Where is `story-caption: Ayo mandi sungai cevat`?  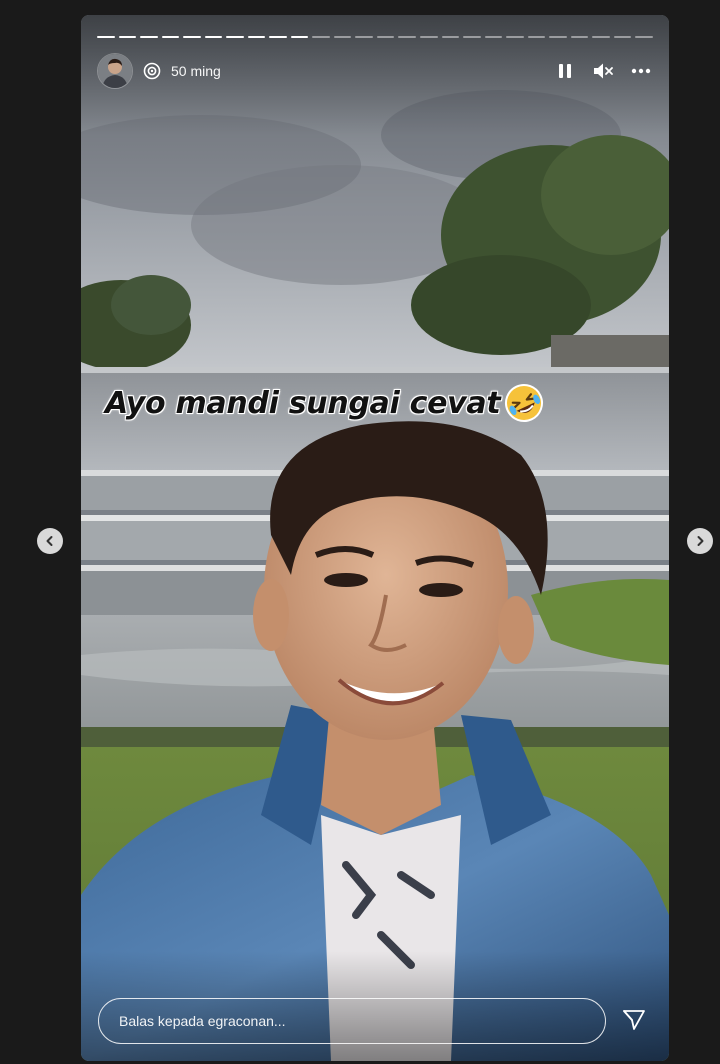 story-caption: Ayo mandi sungai cevat is located at coordinates (325, 403).